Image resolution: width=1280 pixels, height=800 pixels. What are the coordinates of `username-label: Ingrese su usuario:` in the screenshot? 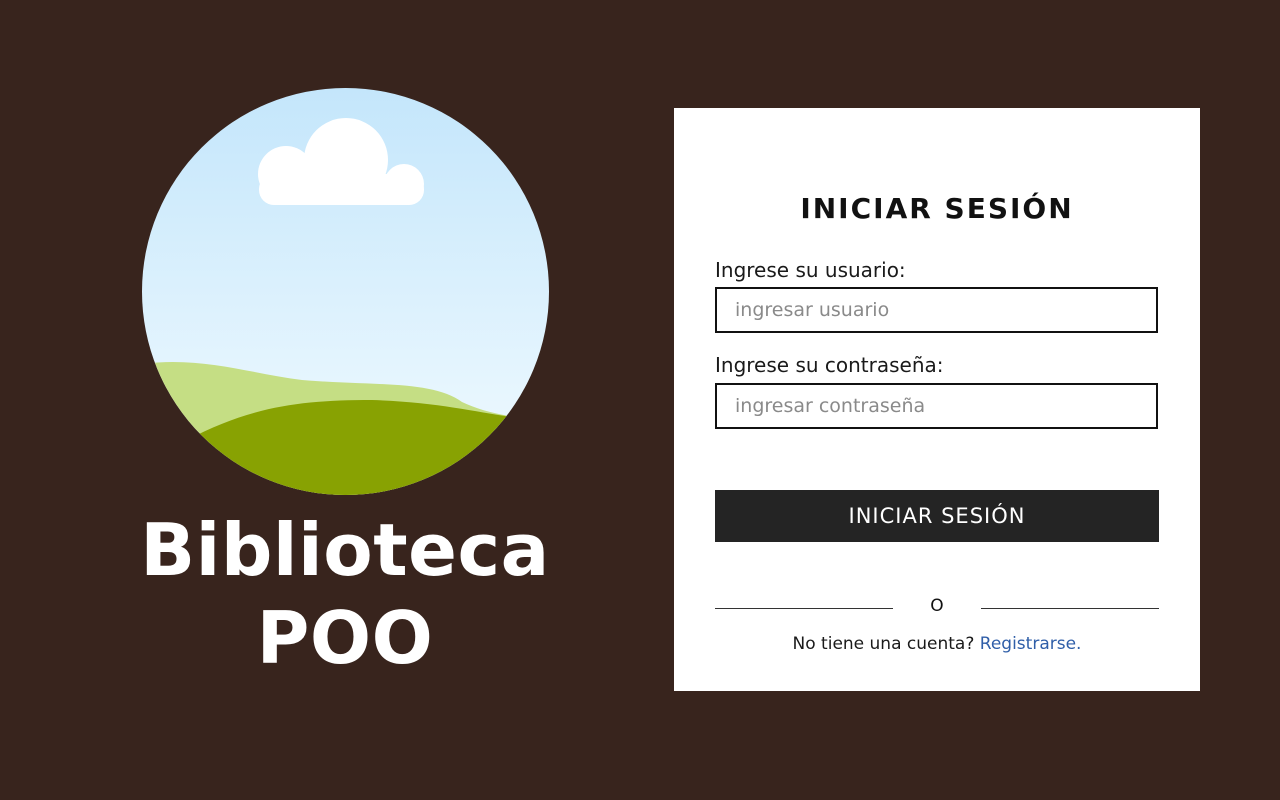 It's located at (810, 270).